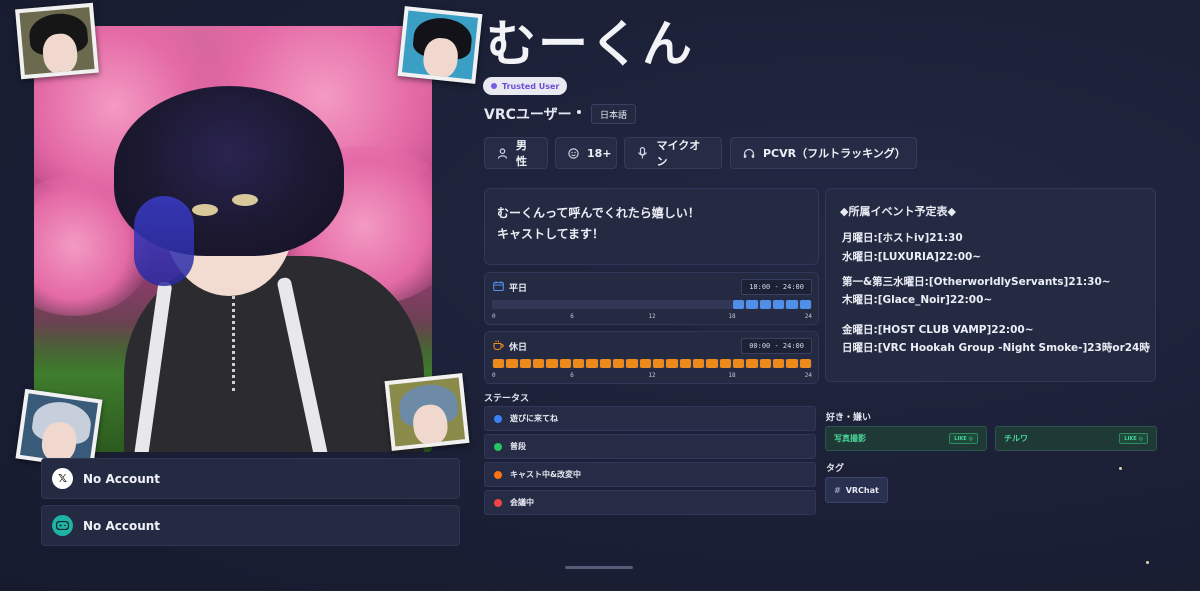 This screenshot has height=591, width=1200. I want to click on tag-label: VRChat, so click(862, 490).